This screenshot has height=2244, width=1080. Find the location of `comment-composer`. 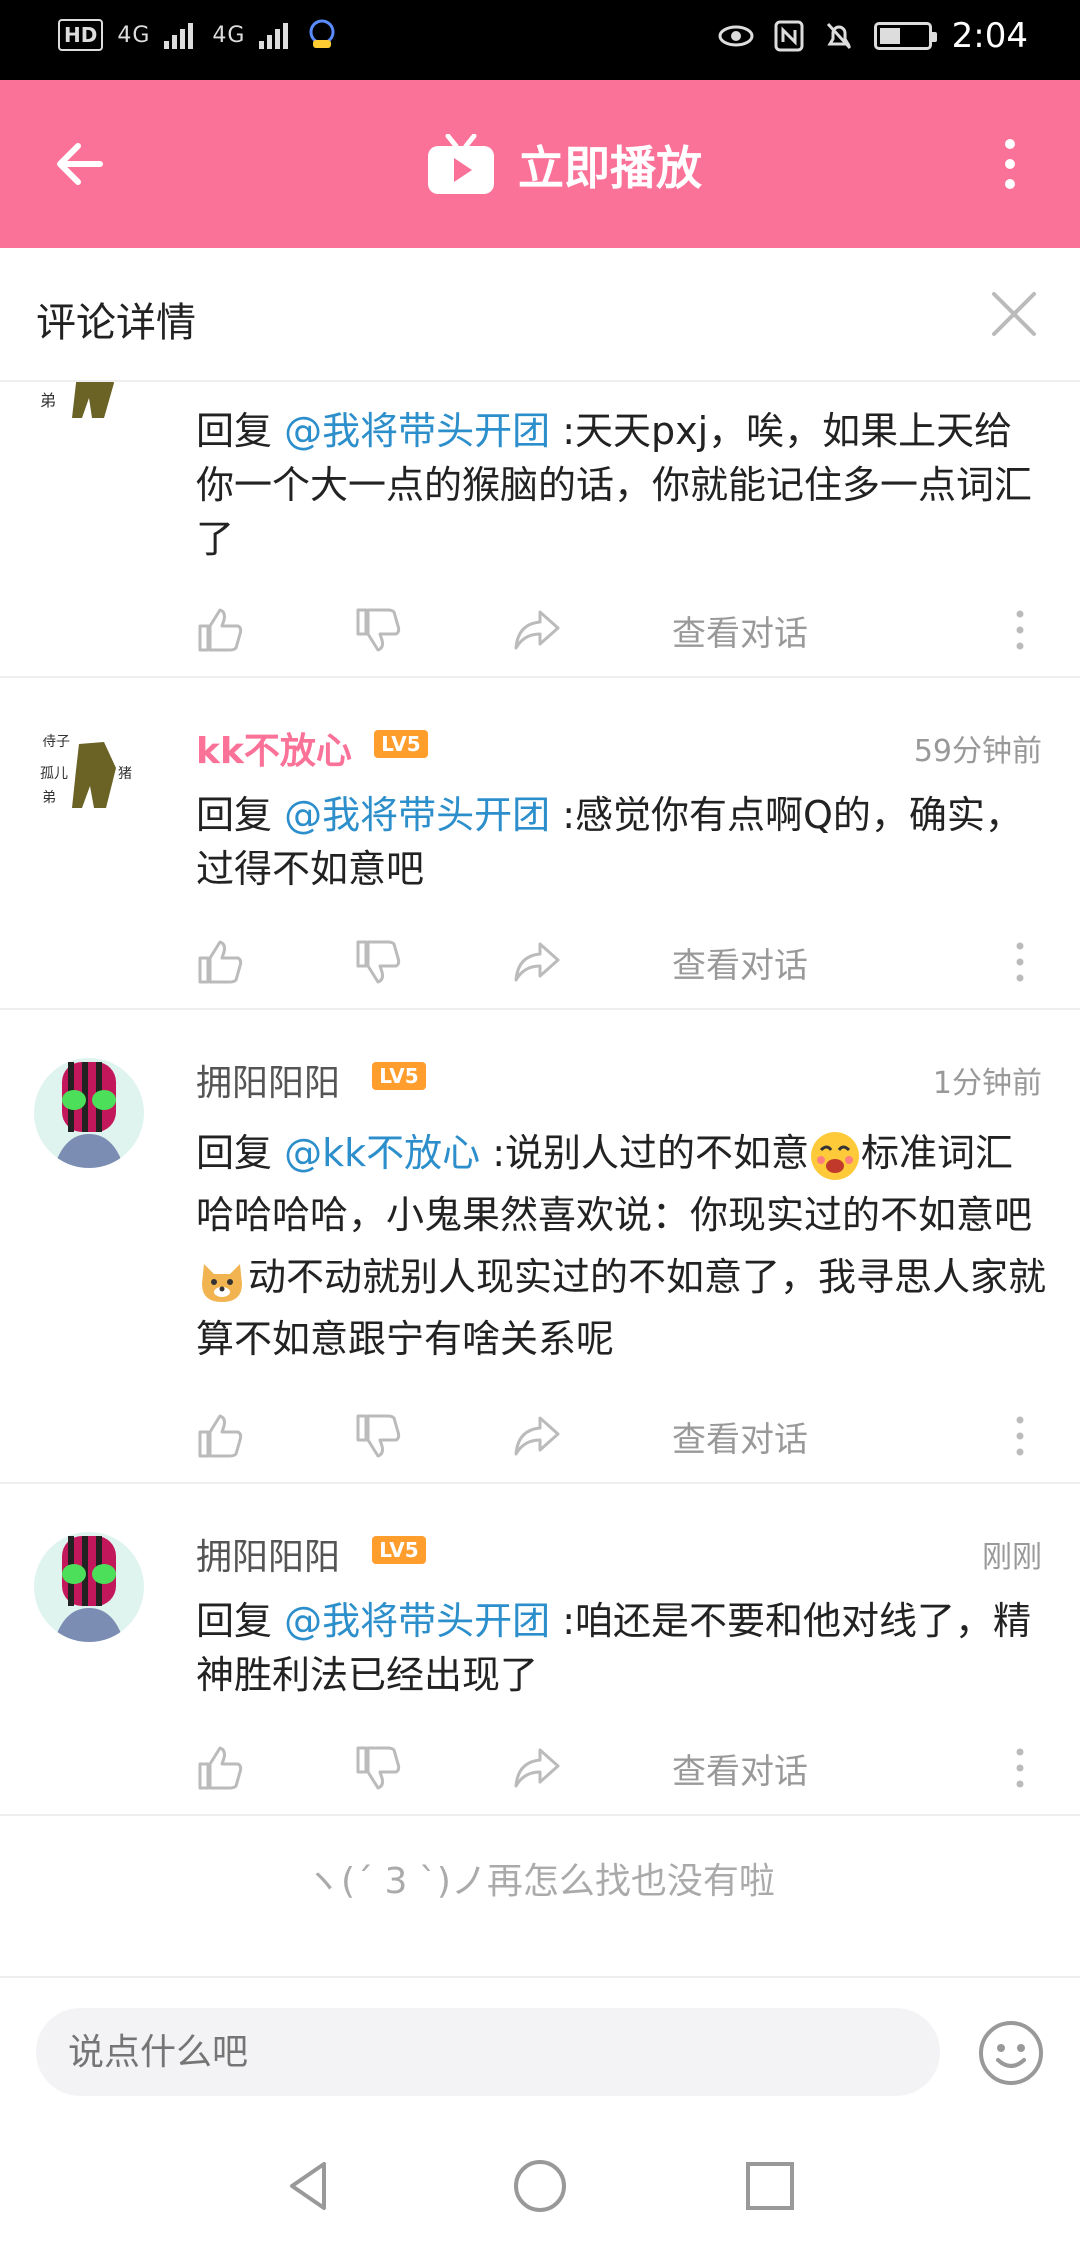

comment-composer is located at coordinates (540, 2051).